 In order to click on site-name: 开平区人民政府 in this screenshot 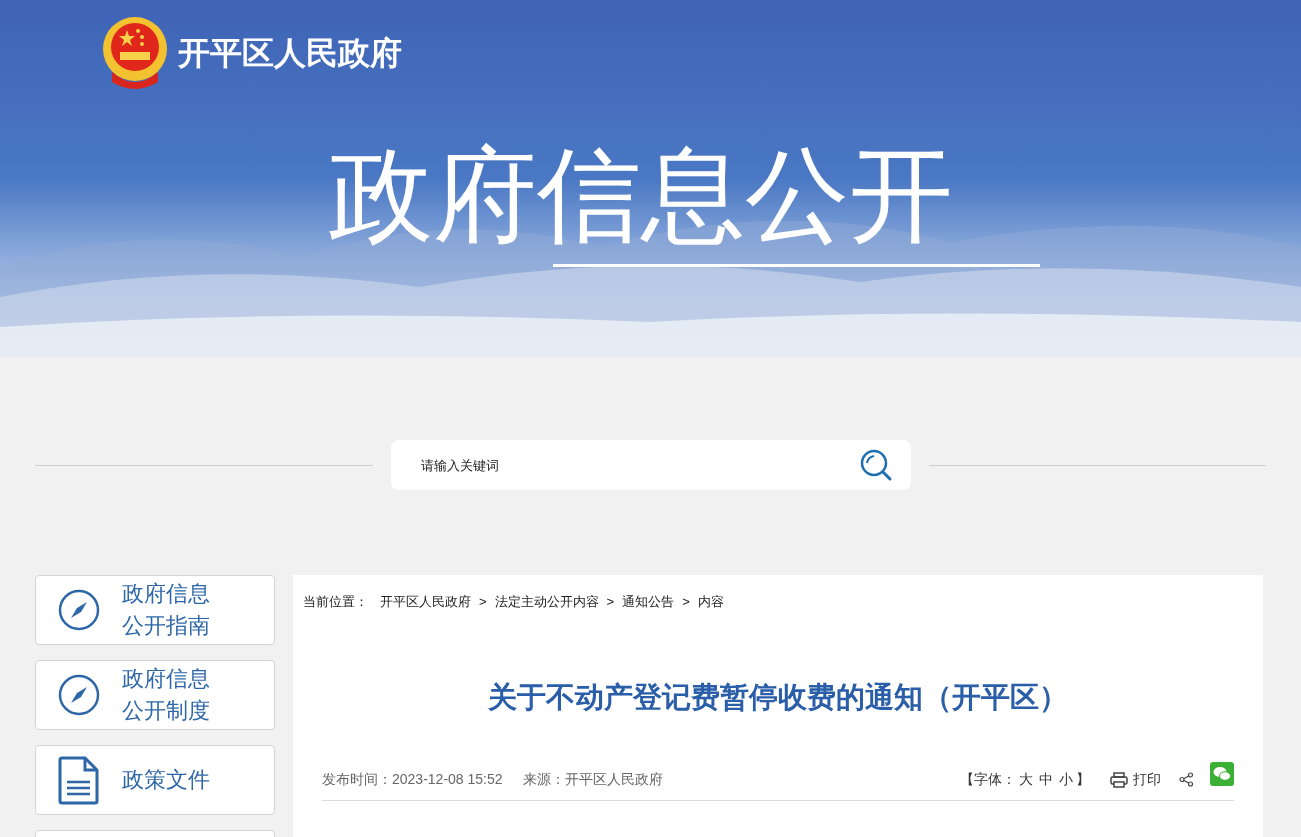, I will do `click(290, 53)`.